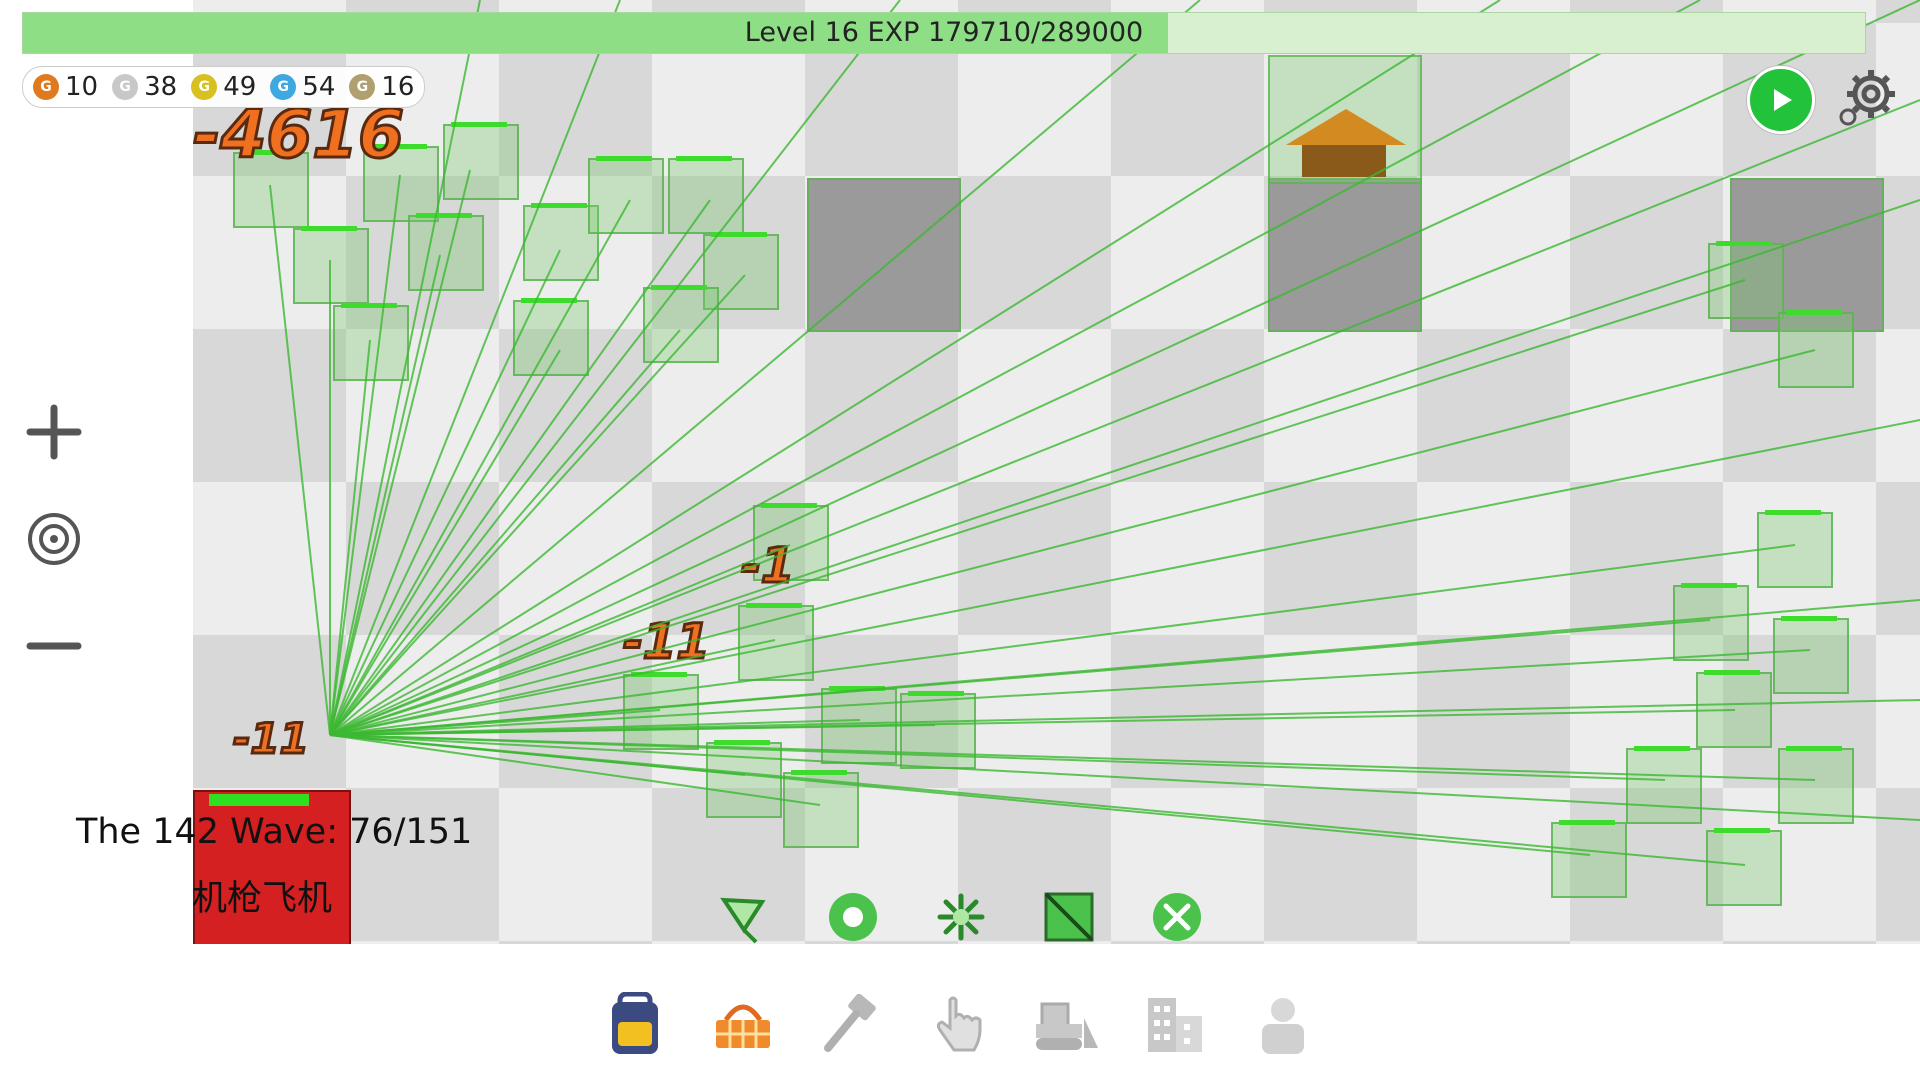 The height and width of the screenshot is (1080, 1920). Describe the element at coordinates (161, 87) in the screenshot. I see `resource-value: 38` at that location.